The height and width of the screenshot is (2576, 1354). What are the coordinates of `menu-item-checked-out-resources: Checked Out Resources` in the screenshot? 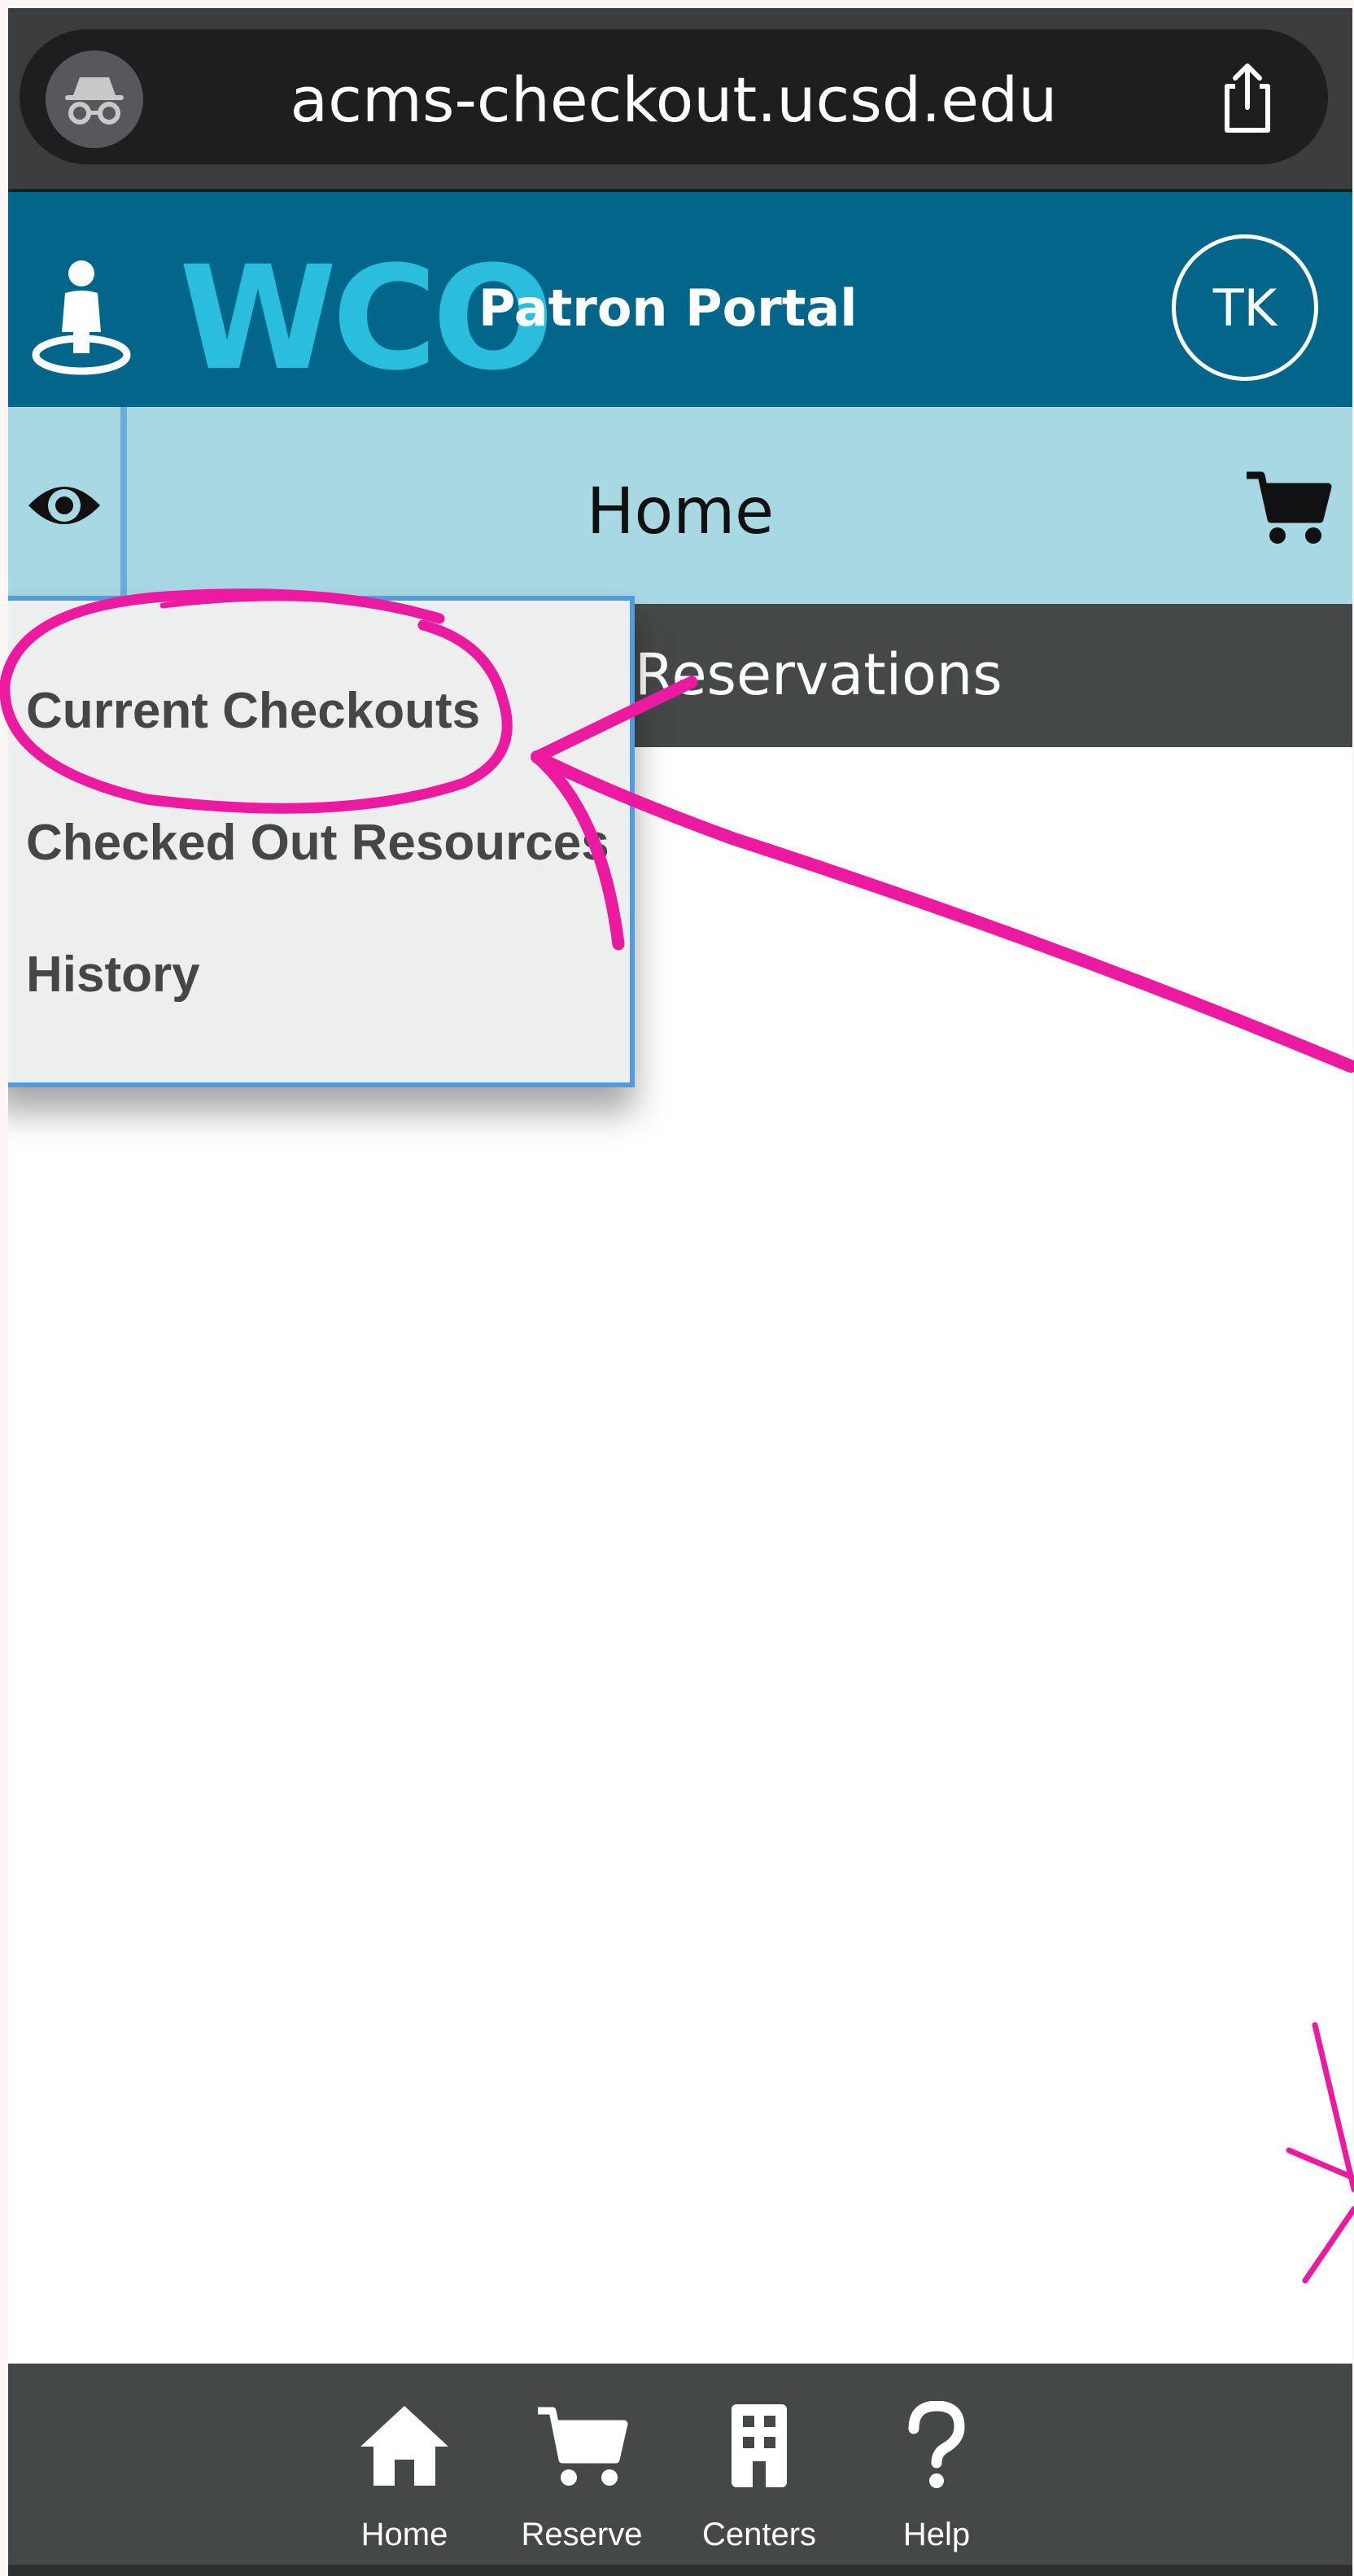 It's located at (317, 843).